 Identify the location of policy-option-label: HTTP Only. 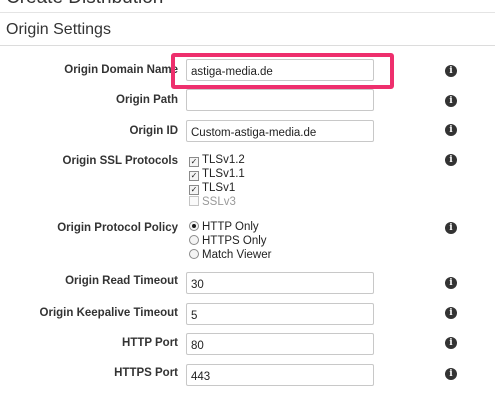
(230, 227).